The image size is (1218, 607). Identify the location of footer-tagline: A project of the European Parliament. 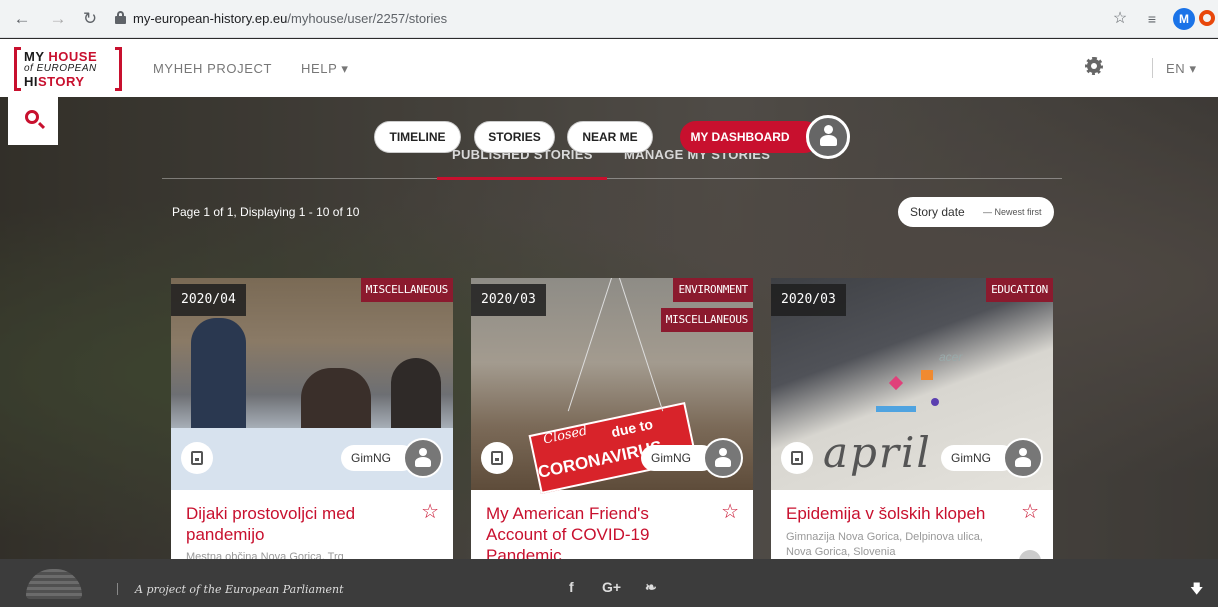
(239, 589).